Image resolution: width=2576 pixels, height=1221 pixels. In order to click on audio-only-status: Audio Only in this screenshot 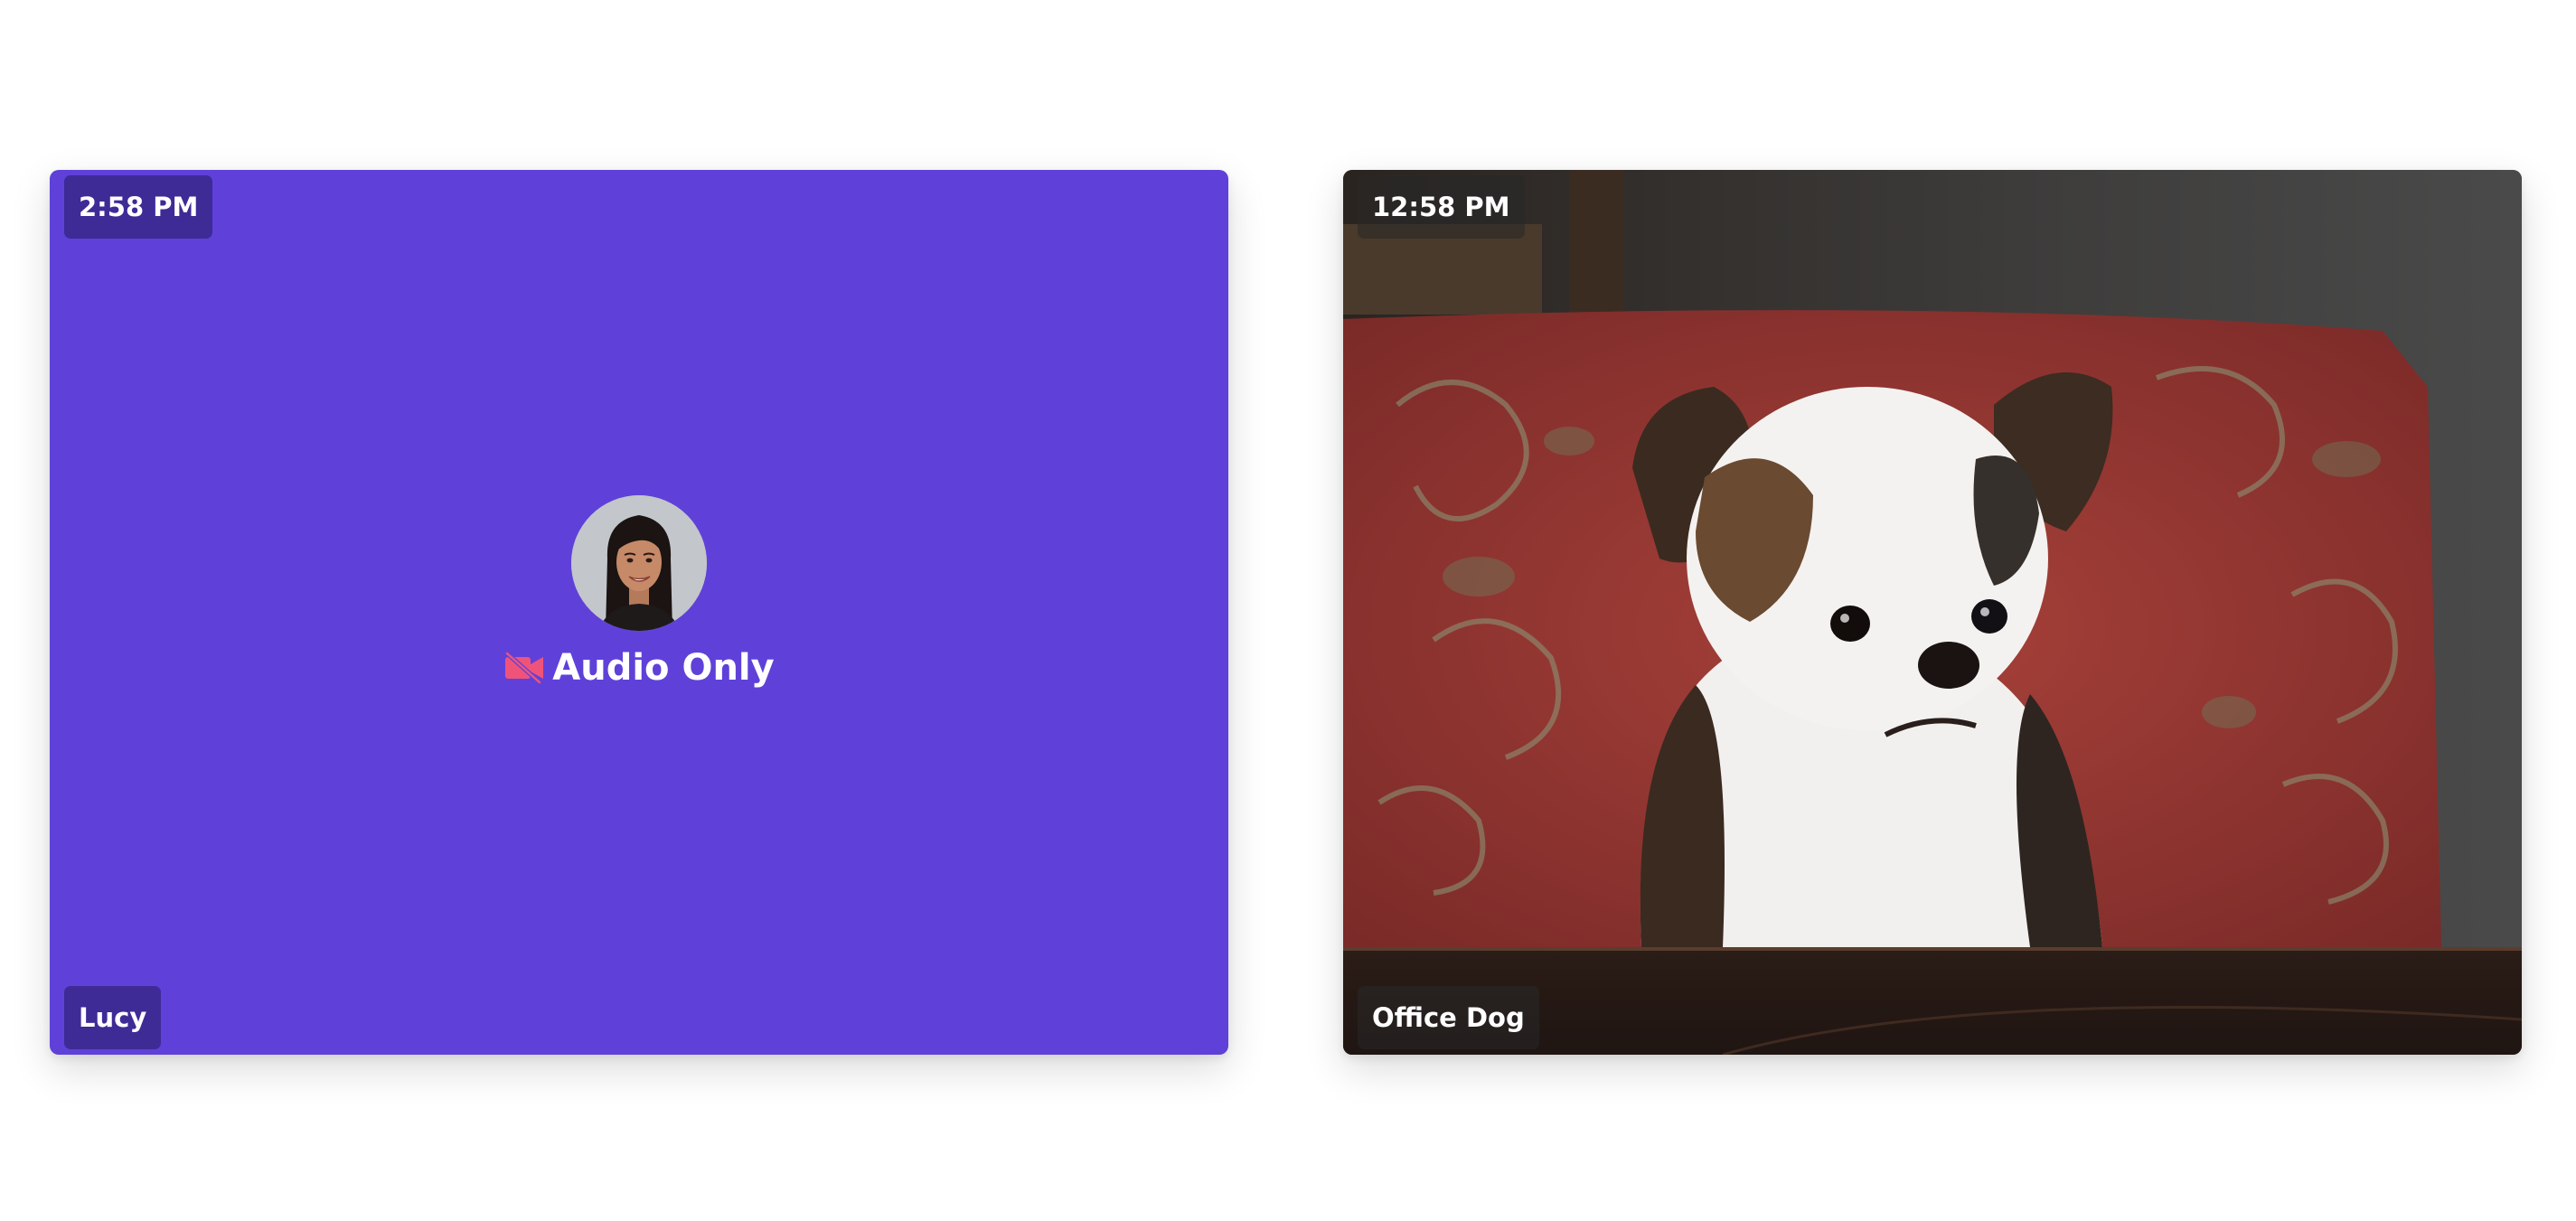, I will do `click(639, 668)`.